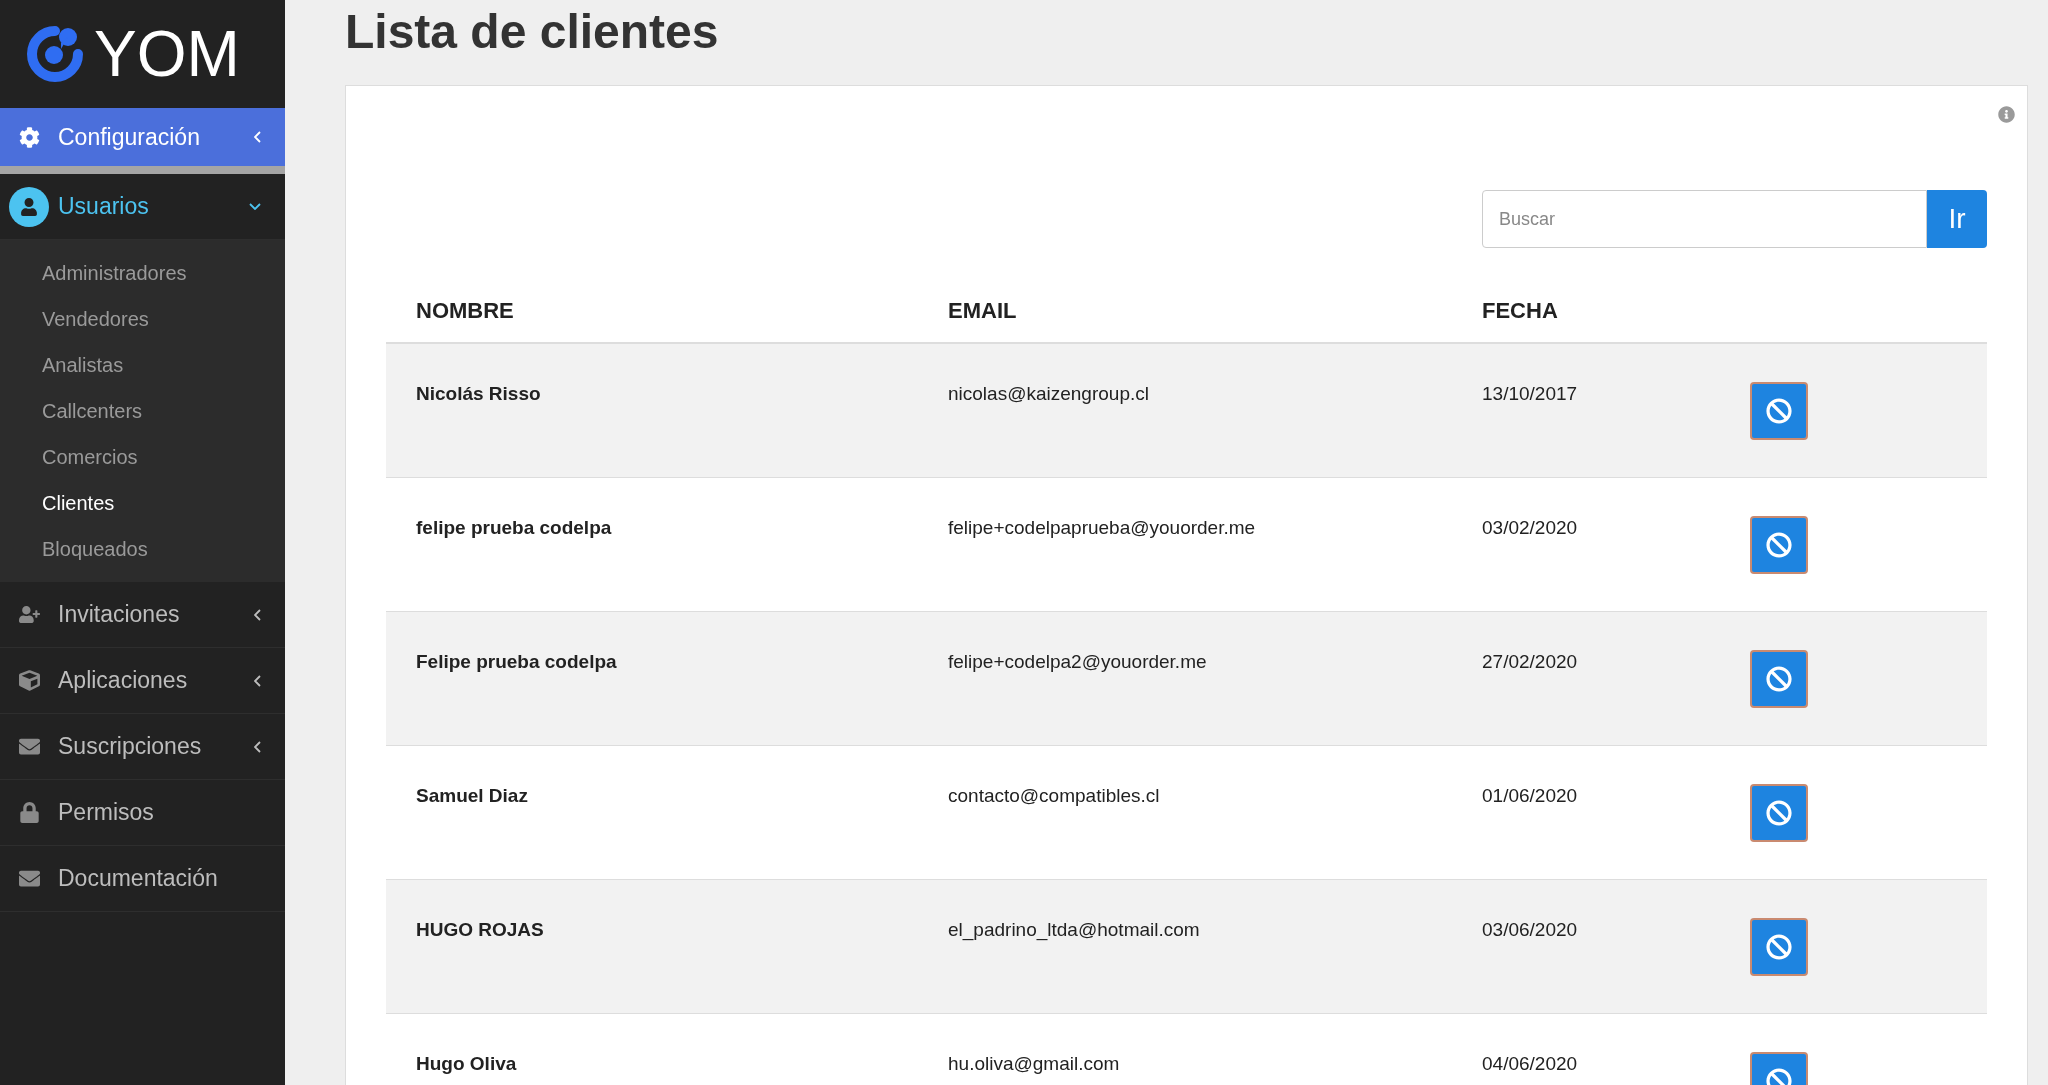 This screenshot has width=2048, height=1085. I want to click on sidebar-item: Configuración, so click(142, 141).